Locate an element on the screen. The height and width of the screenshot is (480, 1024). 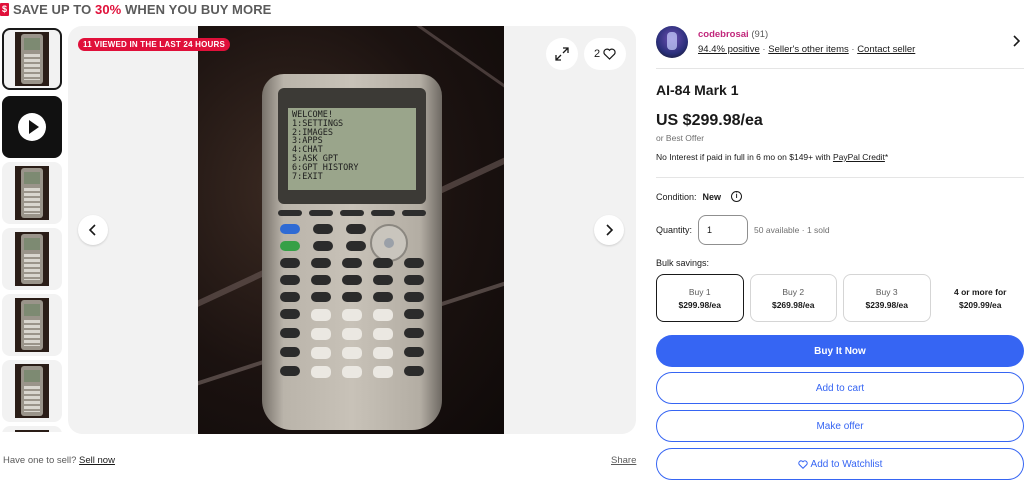
bulk-option-2: Buy 2 $269.98/ea is located at coordinates (793, 298).